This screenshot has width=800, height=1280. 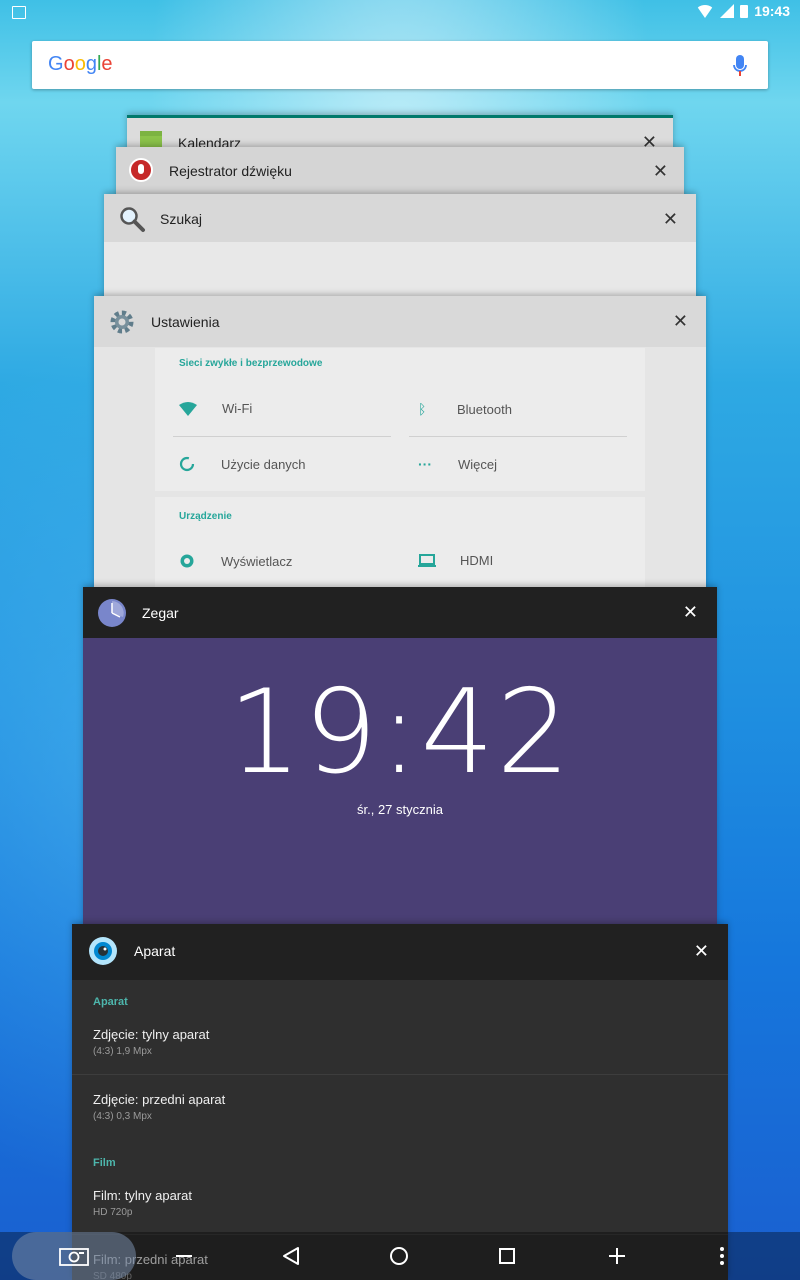 I want to click on settings-item-label: Więcej, so click(x=478, y=464).